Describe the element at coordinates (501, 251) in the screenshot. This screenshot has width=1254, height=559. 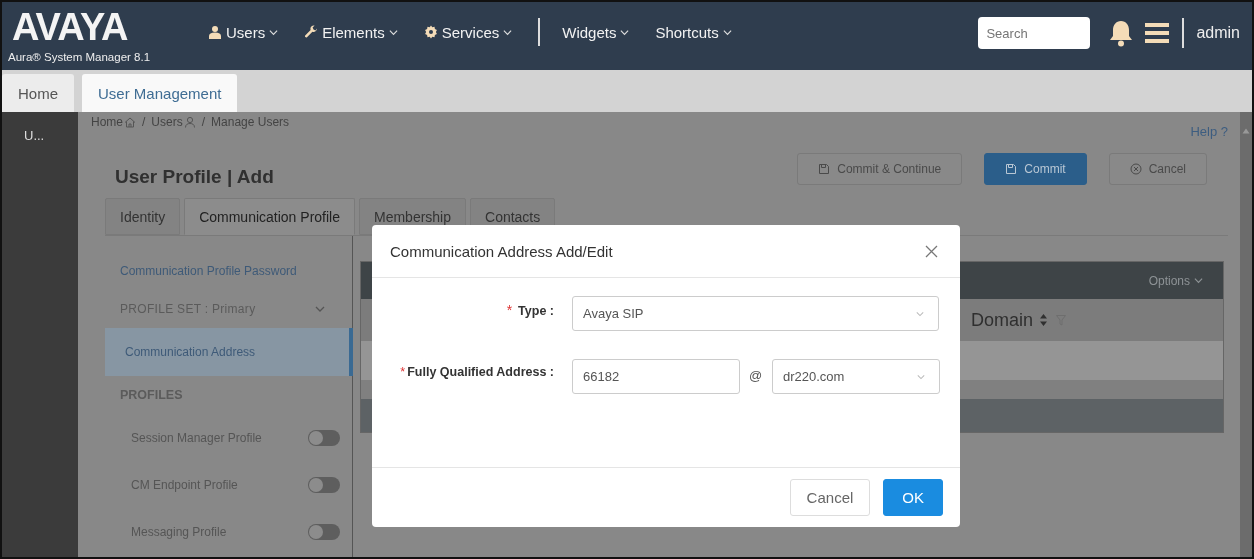
I see `dialog-title: Communication Address Add/Edit` at that location.